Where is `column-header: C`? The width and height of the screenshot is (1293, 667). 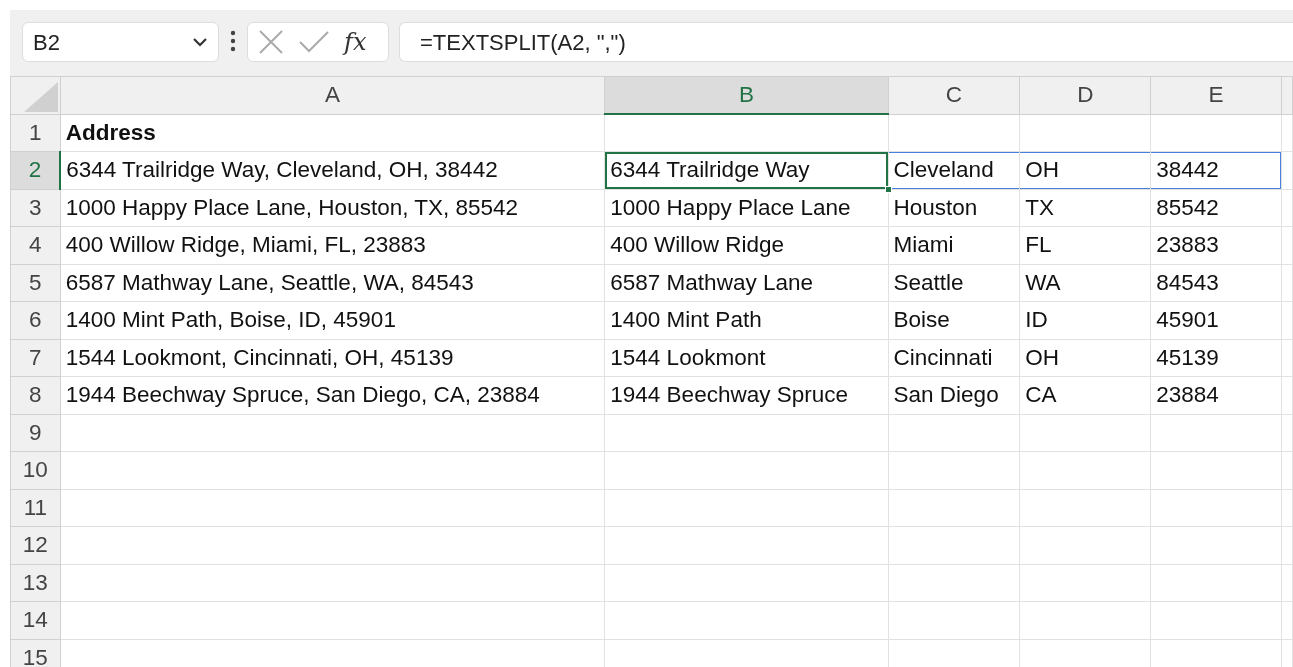 column-header: C is located at coordinates (954, 95).